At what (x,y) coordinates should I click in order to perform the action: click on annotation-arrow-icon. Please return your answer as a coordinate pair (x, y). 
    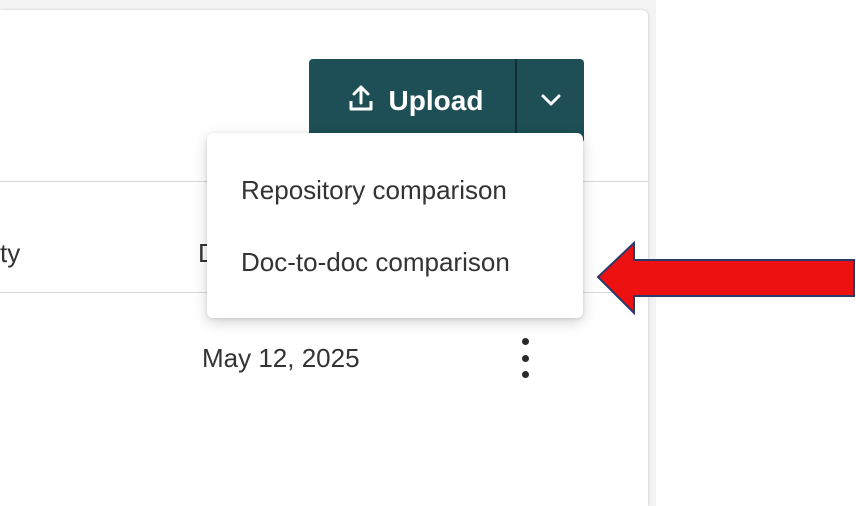
    Looking at the image, I should click on (725, 278).